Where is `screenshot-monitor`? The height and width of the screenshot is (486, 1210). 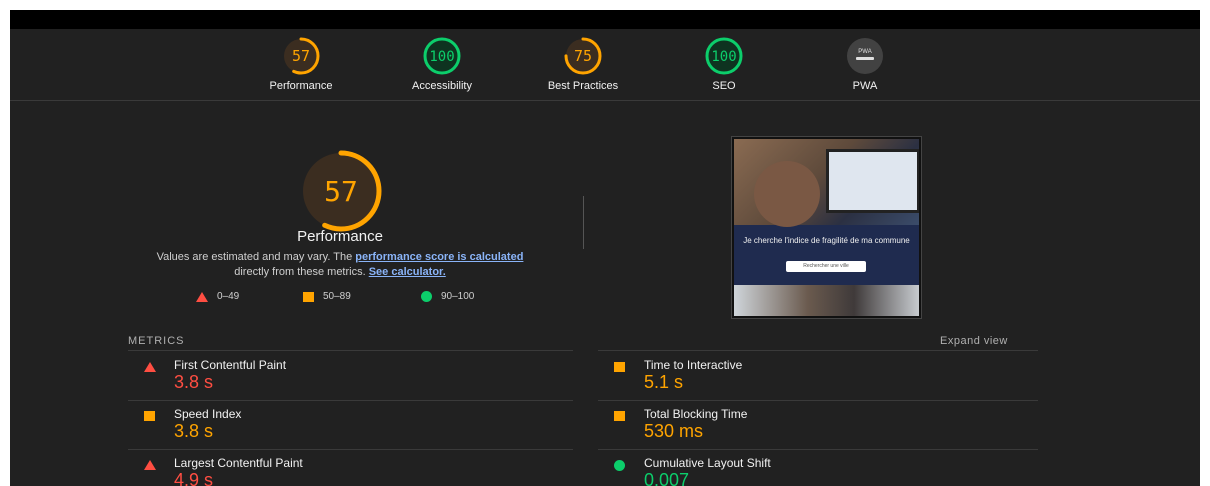 screenshot-monitor is located at coordinates (872, 181).